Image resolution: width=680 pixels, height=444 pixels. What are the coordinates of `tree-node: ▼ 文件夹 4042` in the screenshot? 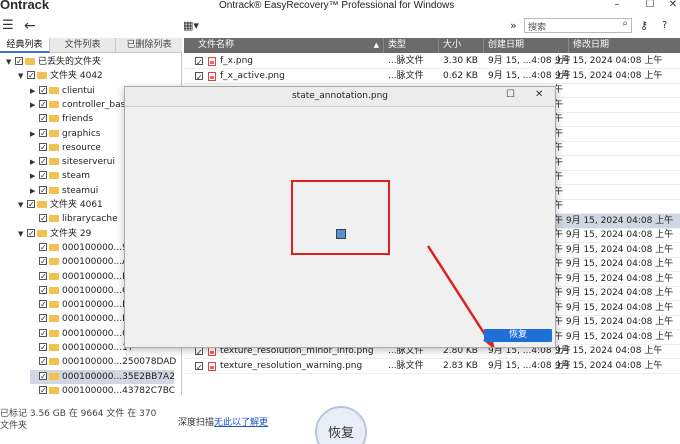 It's located at (60, 76).